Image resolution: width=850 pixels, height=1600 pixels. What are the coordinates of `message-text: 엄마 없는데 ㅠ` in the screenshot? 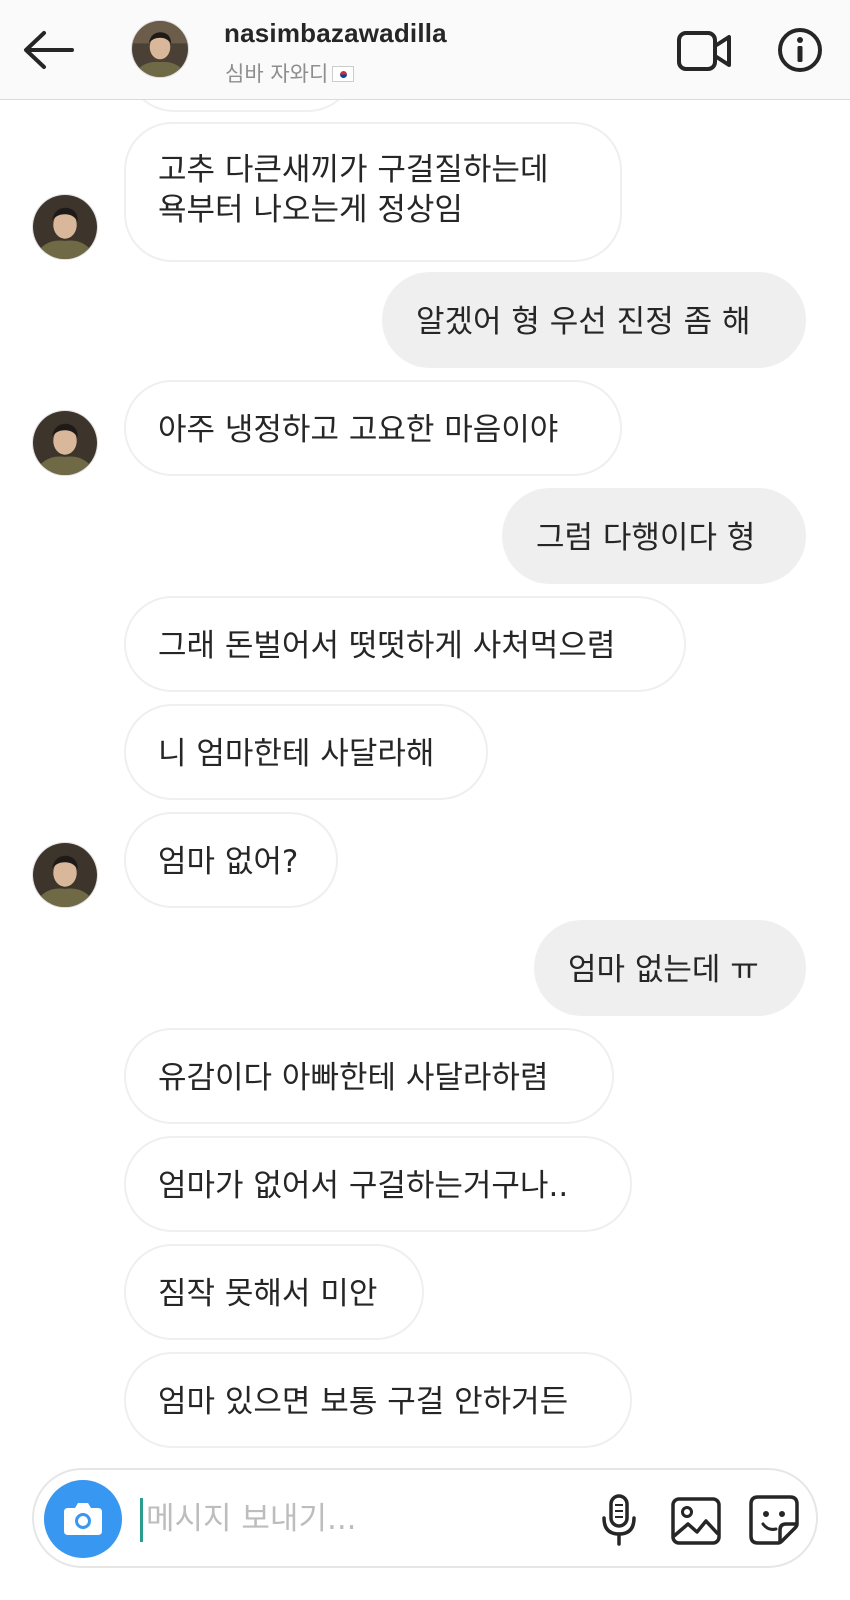 It's located at (663, 970).